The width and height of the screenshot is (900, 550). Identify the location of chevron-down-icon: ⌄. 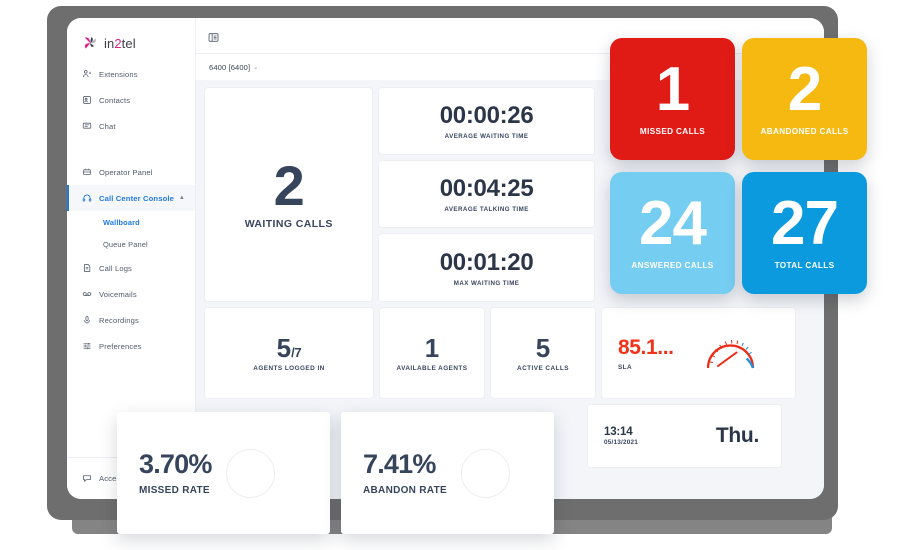
(256, 67).